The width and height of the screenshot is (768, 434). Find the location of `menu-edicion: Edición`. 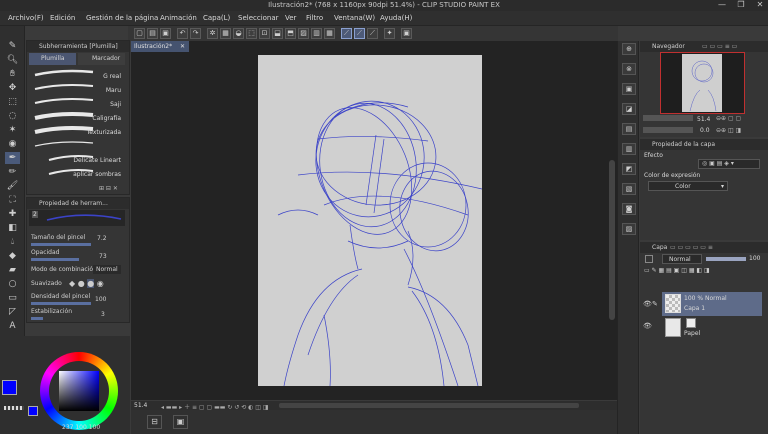

menu-edicion: Edición is located at coordinates (62, 18).